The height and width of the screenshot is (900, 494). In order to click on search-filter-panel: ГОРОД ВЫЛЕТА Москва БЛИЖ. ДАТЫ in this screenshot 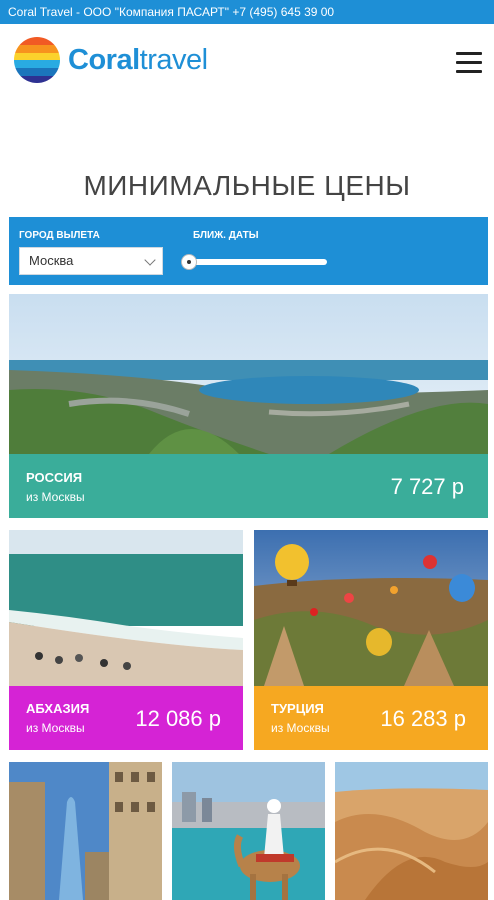, I will do `click(248, 251)`.